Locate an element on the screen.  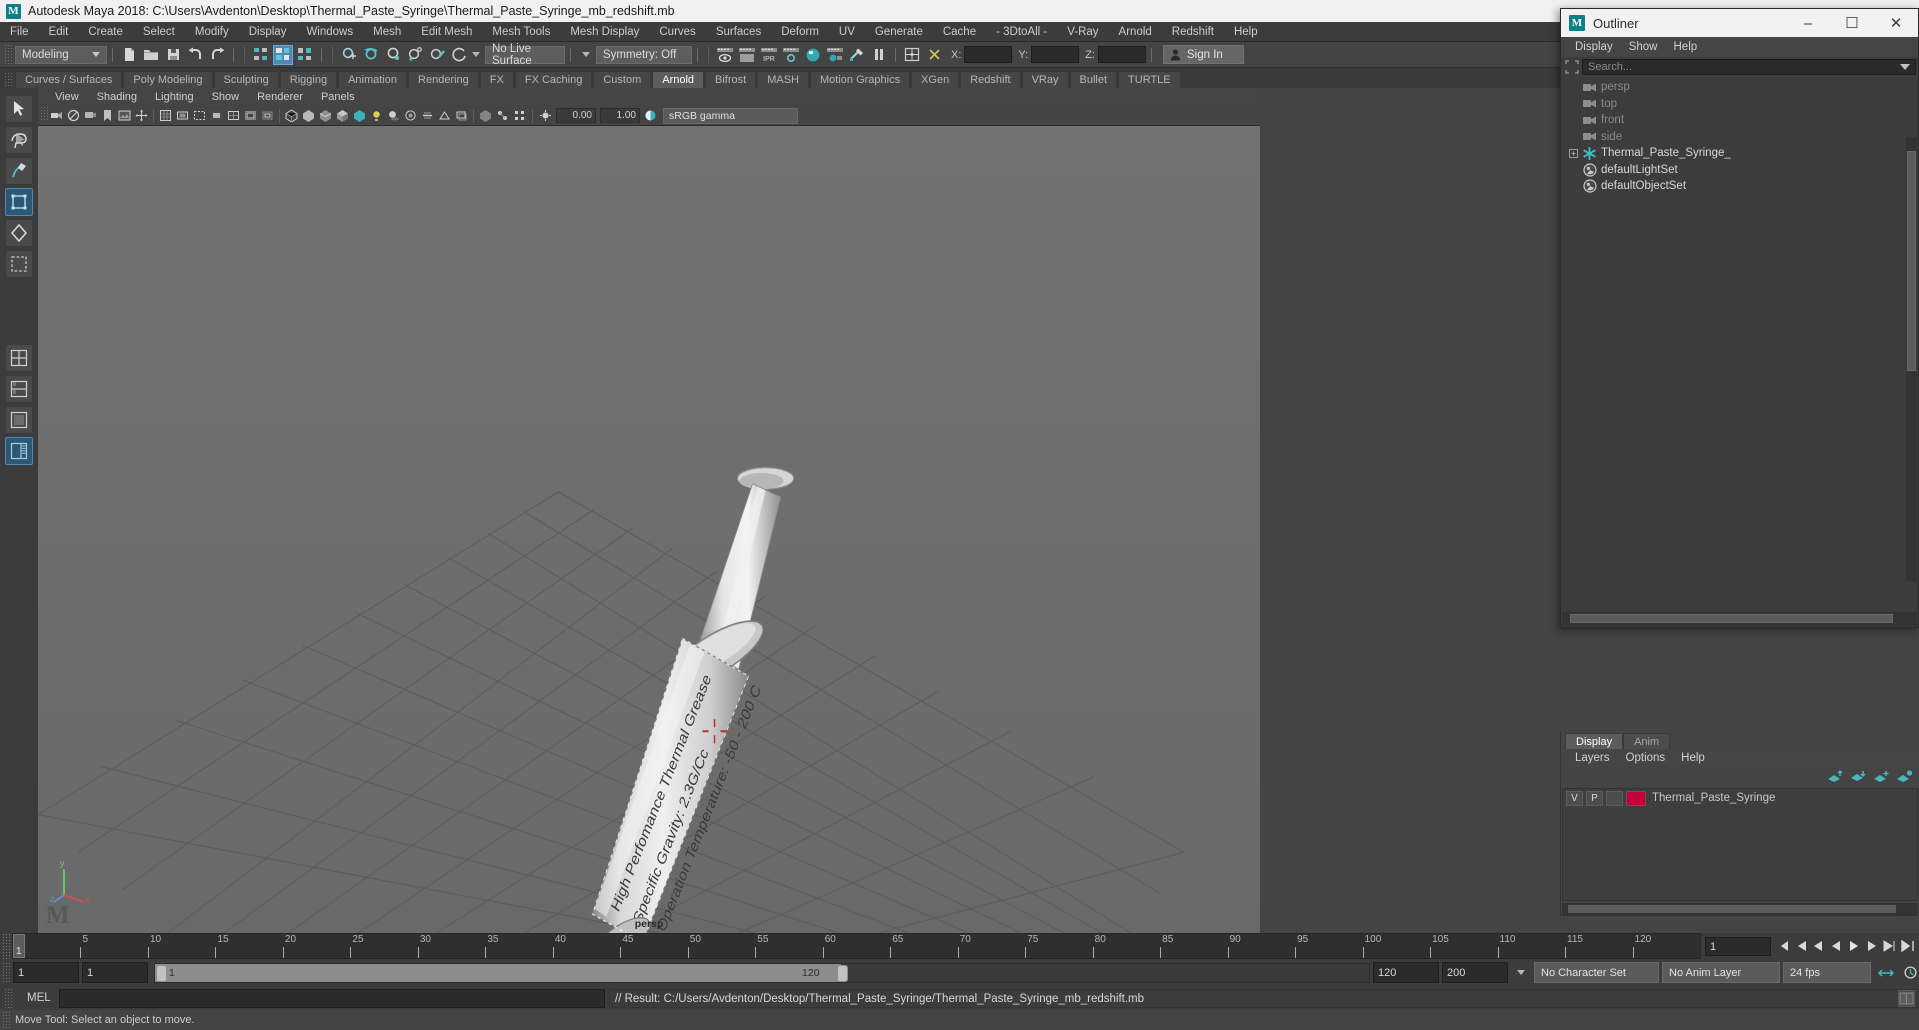
menu-item-curves: Curves is located at coordinates (677, 32).